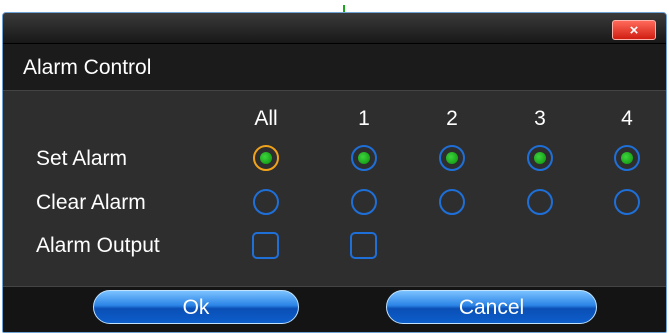 This screenshot has width=669, height=333. Describe the element at coordinates (87, 67) in the screenshot. I see `dialog-title: Alarm Control` at that location.